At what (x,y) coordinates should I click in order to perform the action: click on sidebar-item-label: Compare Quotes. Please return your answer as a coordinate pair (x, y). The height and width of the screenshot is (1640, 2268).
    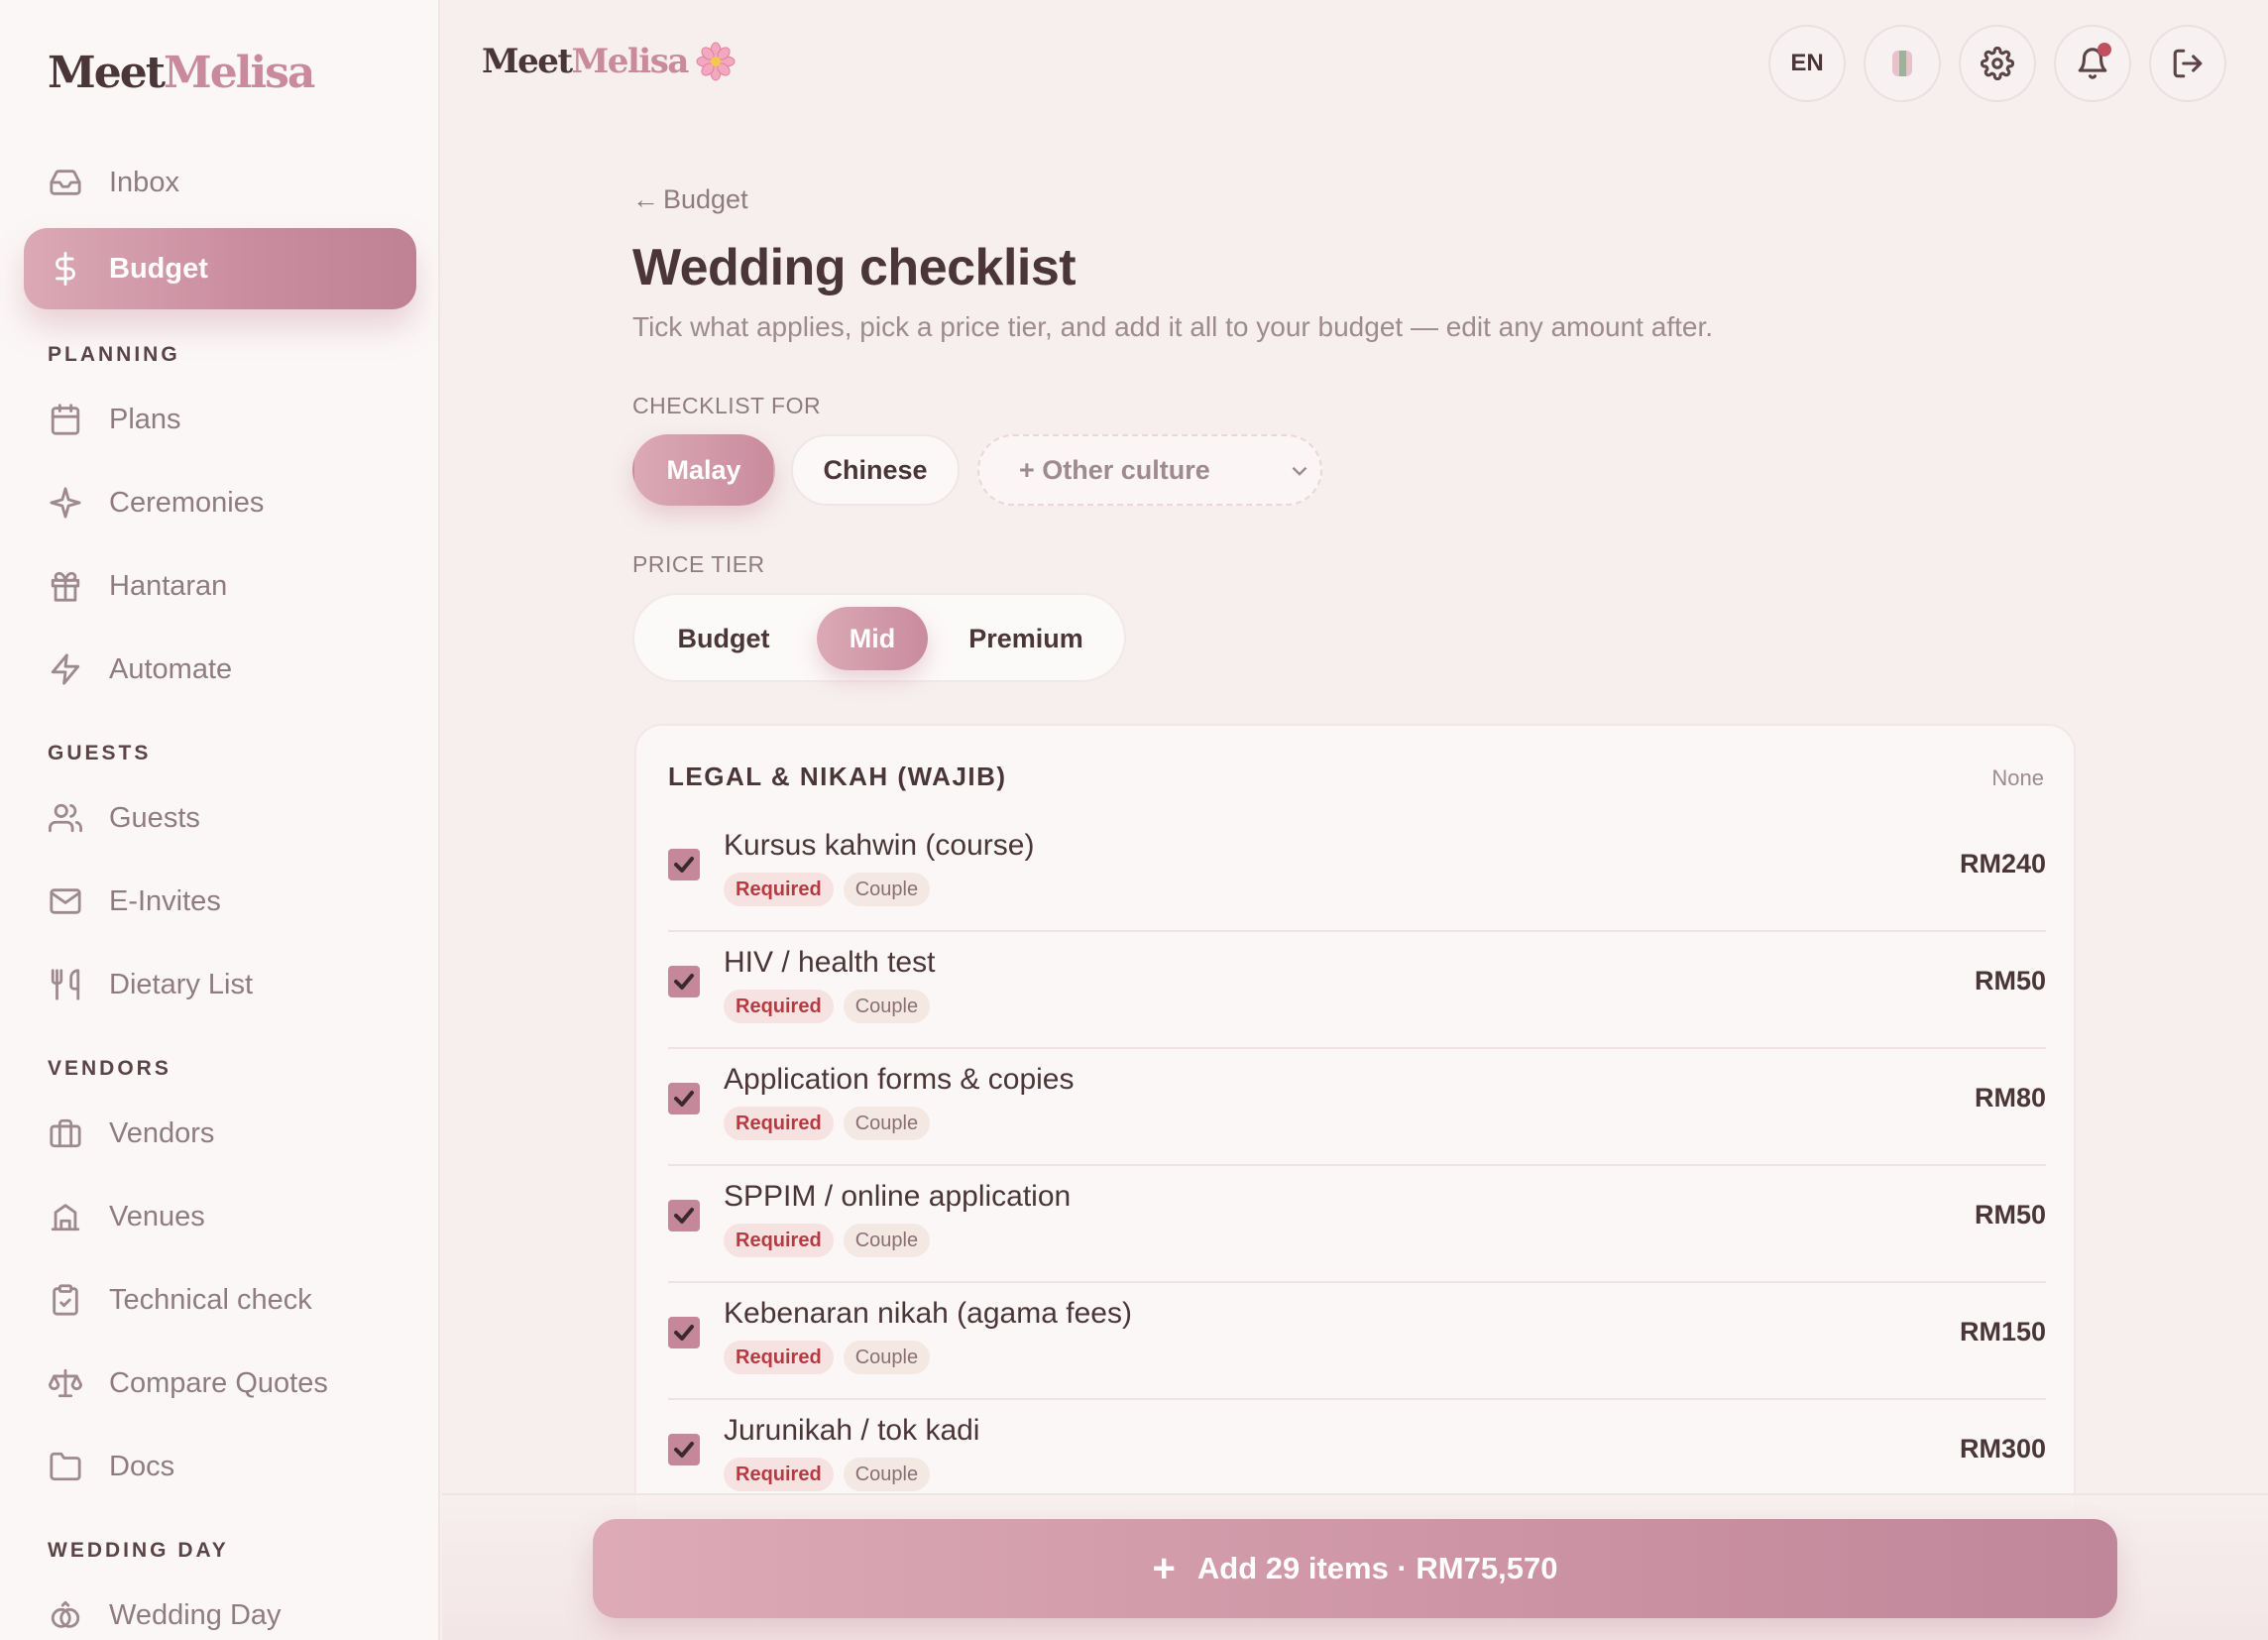
    Looking at the image, I should click on (218, 1382).